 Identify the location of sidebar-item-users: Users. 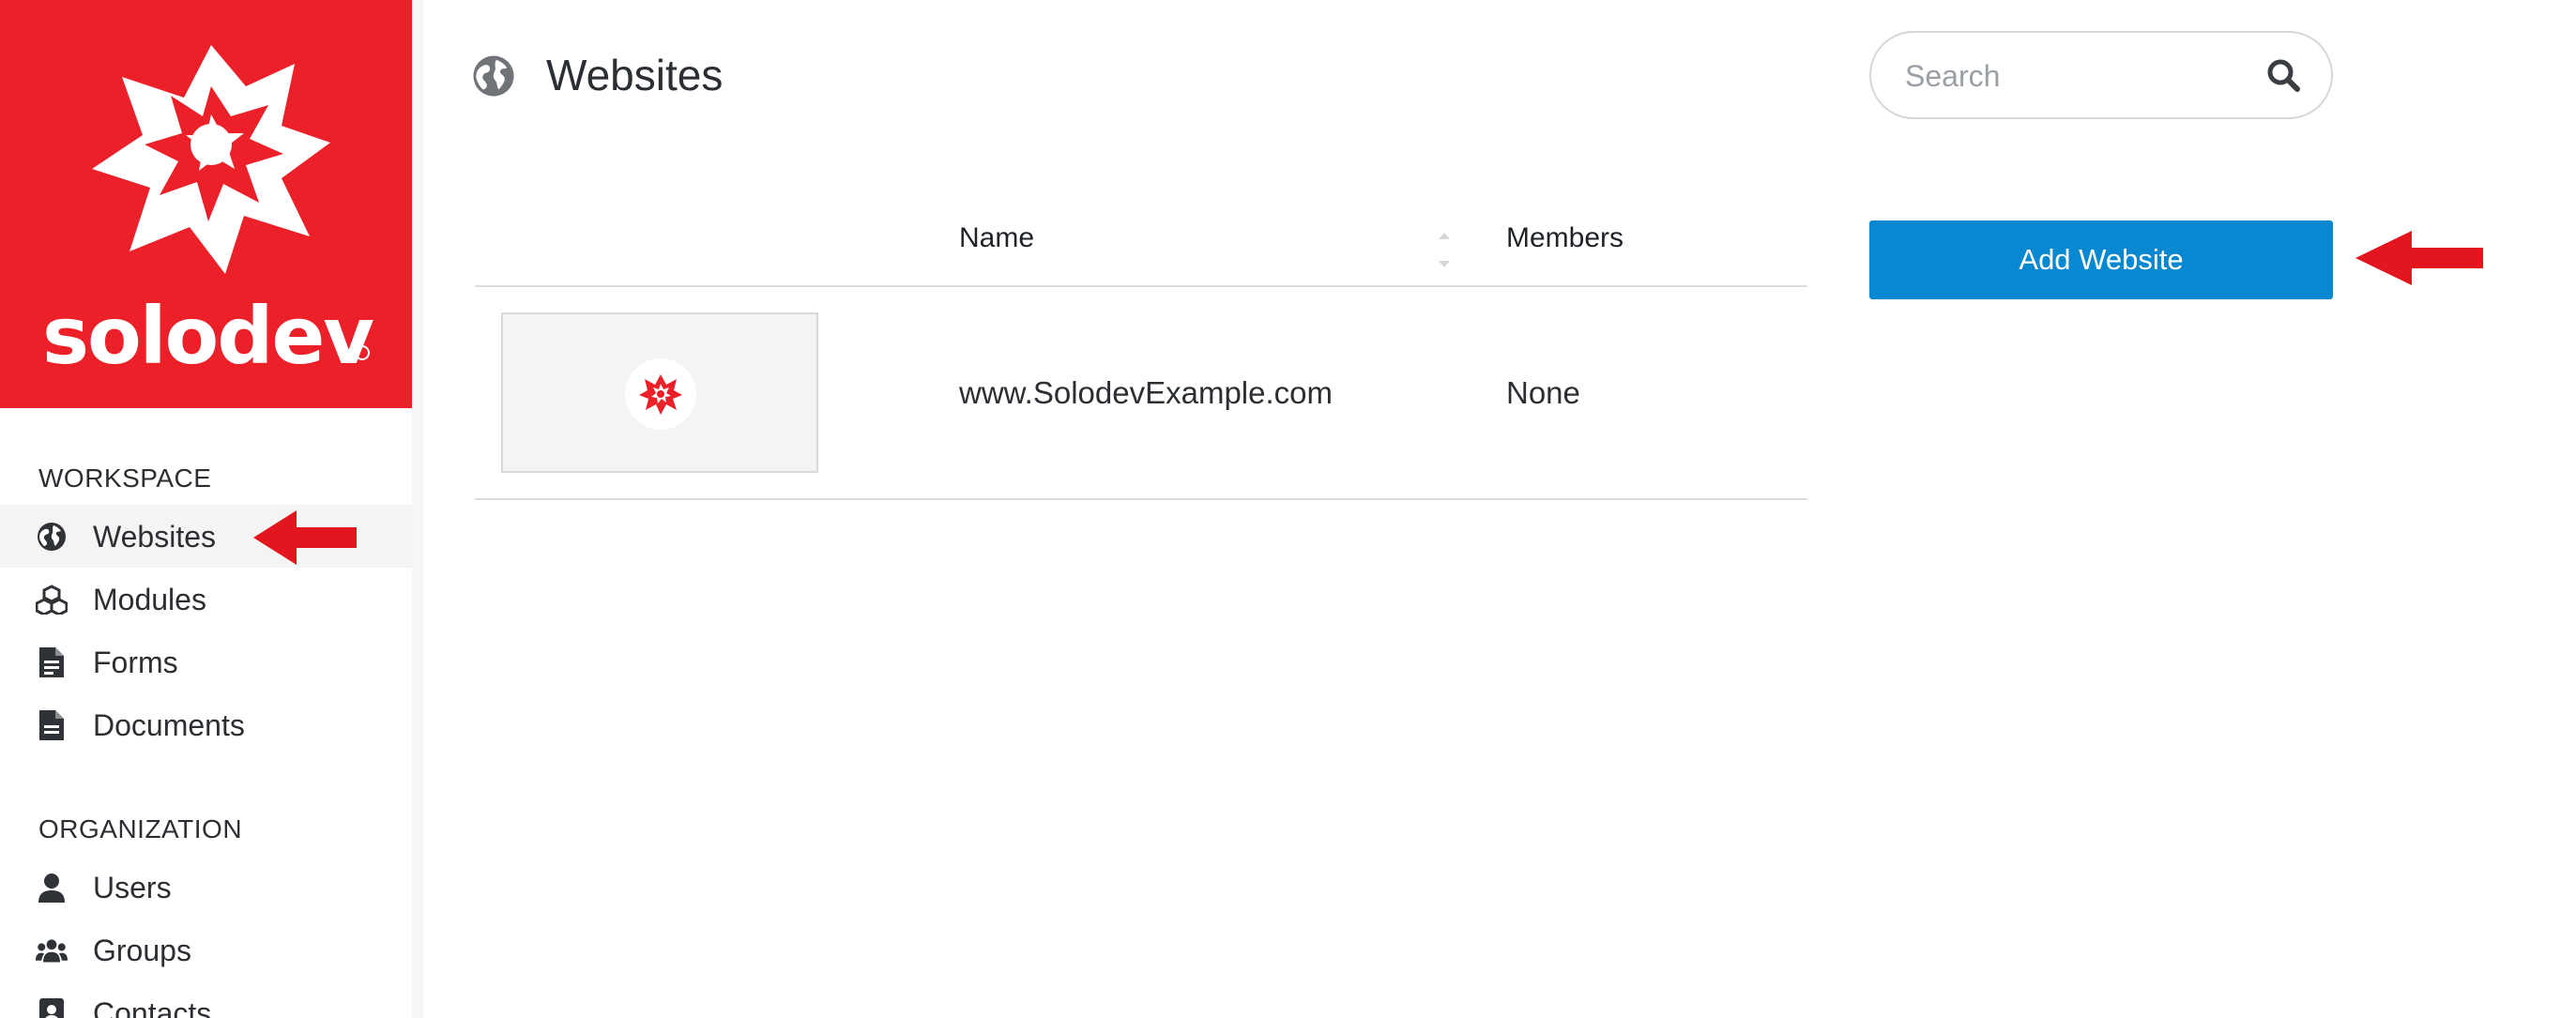
(206, 887).